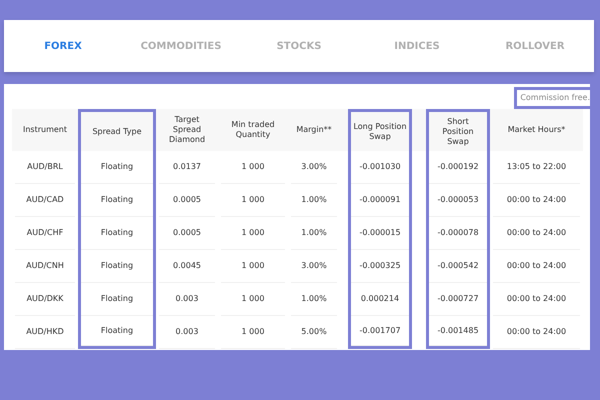 The height and width of the screenshot is (400, 600). What do you see at coordinates (380, 200) in the screenshot?
I see `table-cell: -0.000091` at bounding box center [380, 200].